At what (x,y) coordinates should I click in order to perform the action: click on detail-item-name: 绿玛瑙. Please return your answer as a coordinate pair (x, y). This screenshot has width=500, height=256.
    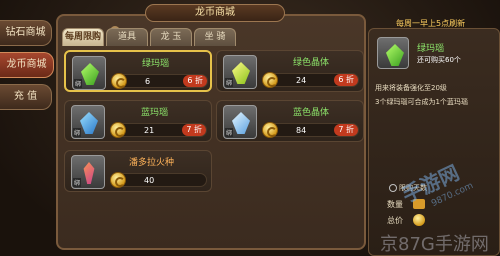
    Looking at the image, I should click on (431, 49).